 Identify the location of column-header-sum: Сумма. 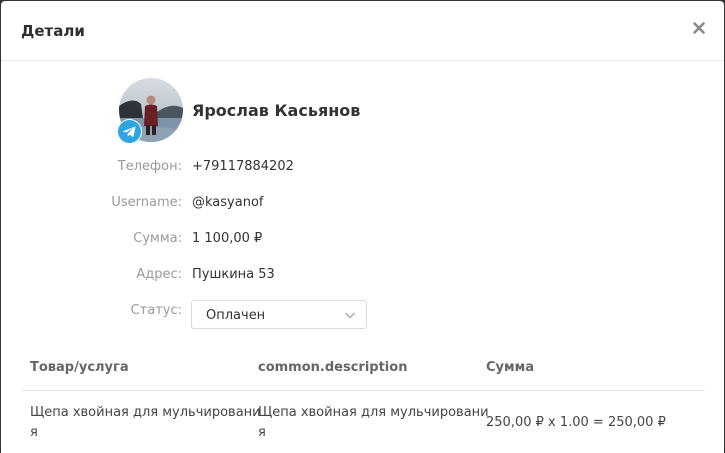
(510, 367).